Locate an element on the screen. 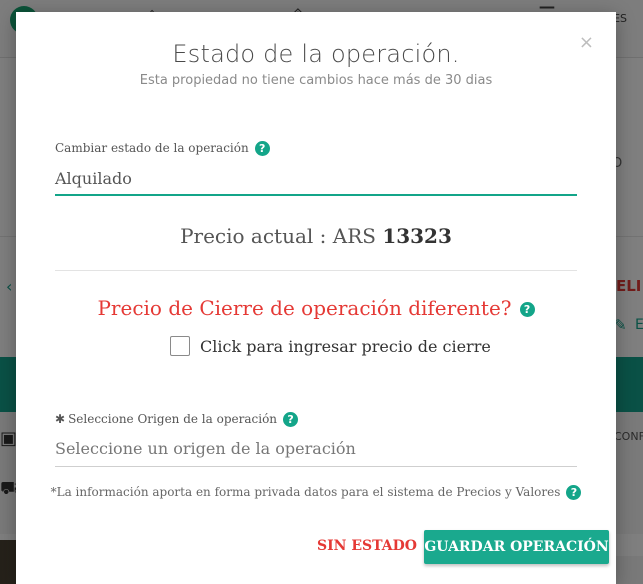 The height and width of the screenshot is (584, 643). origin-field-label-text: Seleccione Origen de la operación is located at coordinates (173, 419).